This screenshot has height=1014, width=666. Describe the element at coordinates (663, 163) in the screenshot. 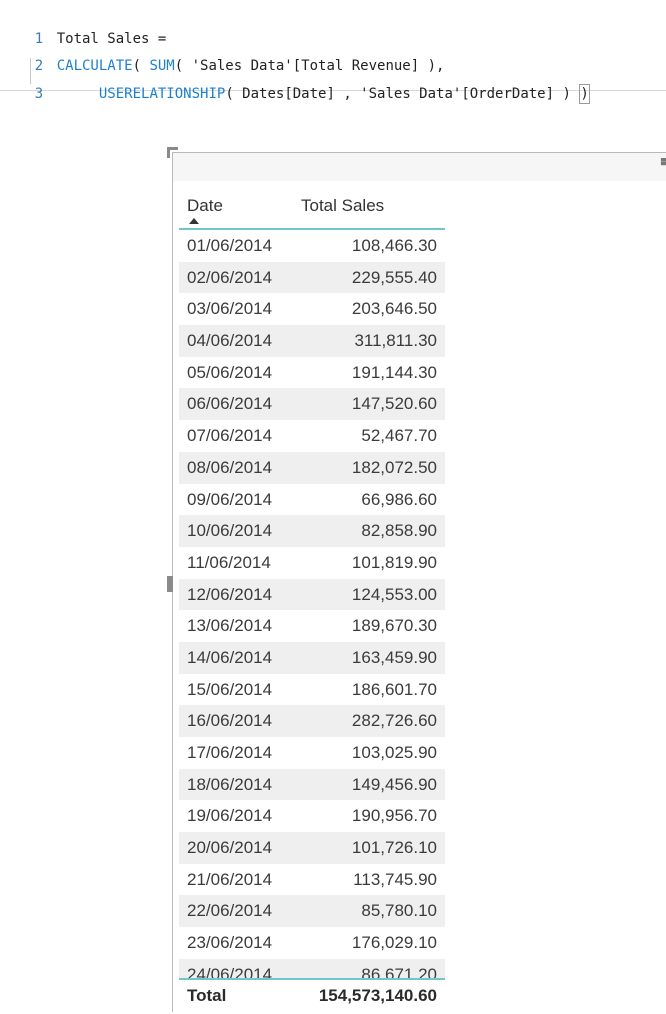

I see `more-options-icon: ▬ ▬` at that location.